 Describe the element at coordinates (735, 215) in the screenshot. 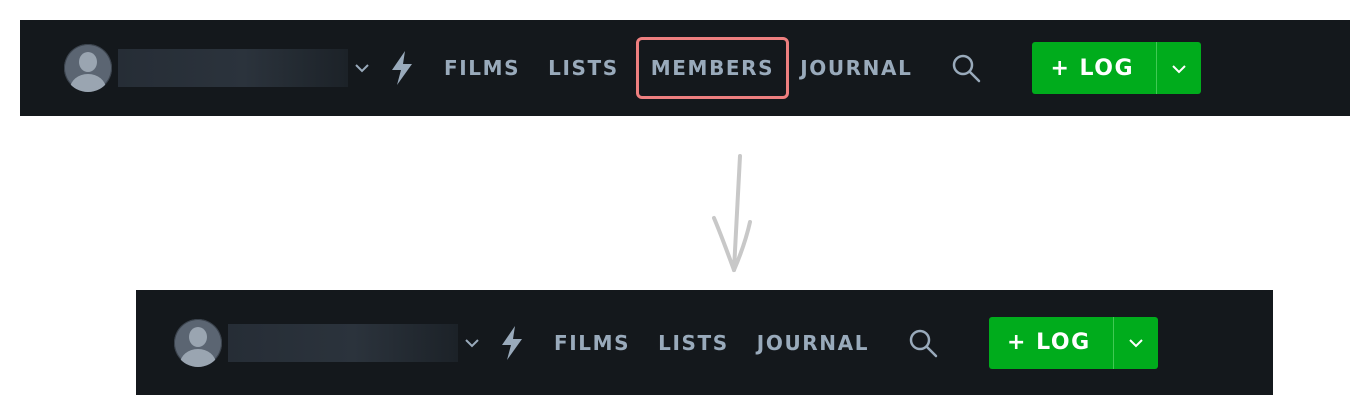

I see `arrow-down-icon` at that location.